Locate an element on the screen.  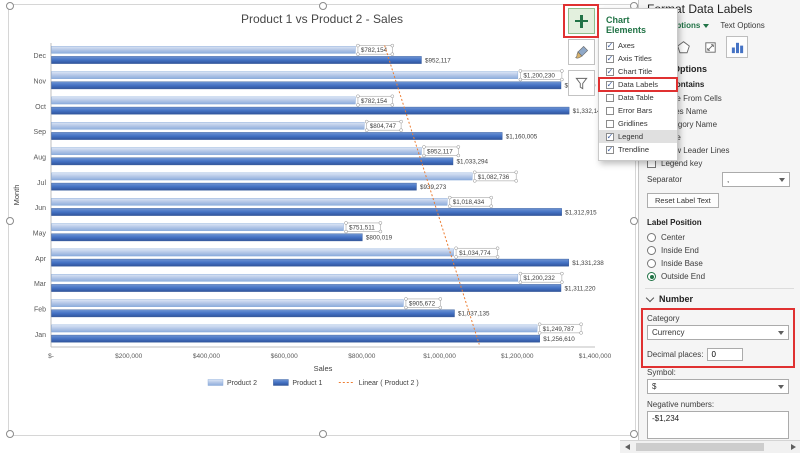
radio-inside-base: Inside Base is located at coordinates (676, 263).